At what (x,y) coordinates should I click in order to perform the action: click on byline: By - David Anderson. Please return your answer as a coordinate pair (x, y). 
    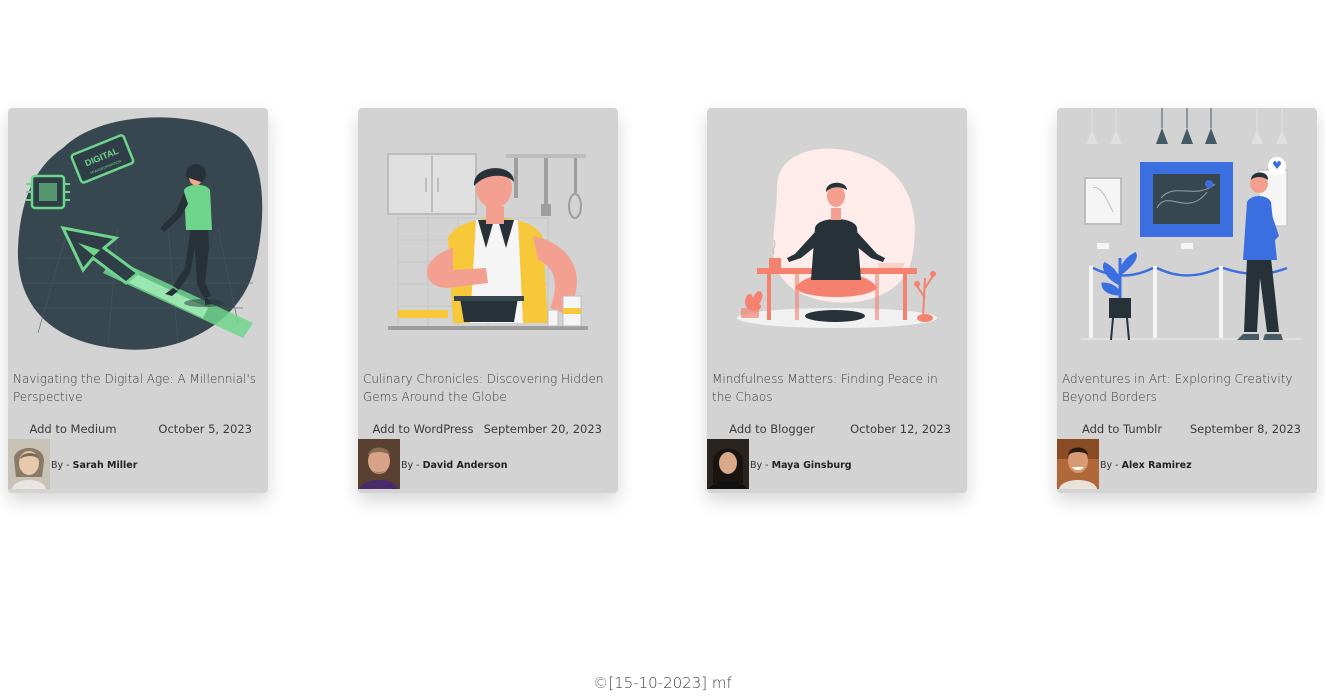
    Looking at the image, I should click on (454, 465).